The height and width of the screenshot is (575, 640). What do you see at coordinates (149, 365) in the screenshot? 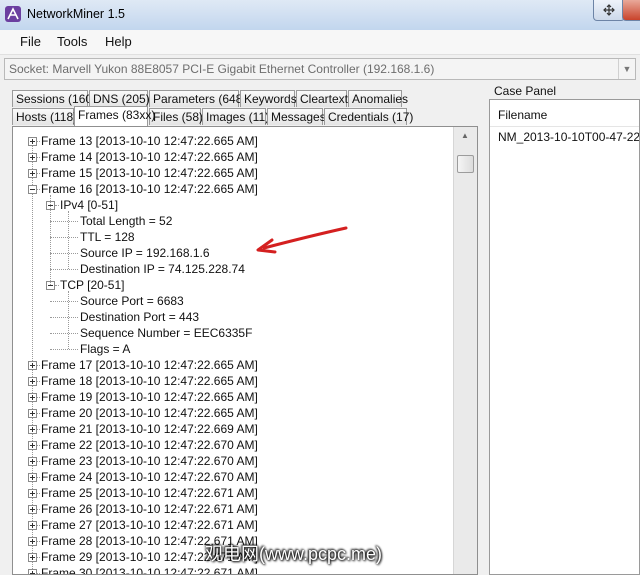
I see `frame-node: Frame 17 [2013-10-10 12:47:22.665 AM]` at bounding box center [149, 365].